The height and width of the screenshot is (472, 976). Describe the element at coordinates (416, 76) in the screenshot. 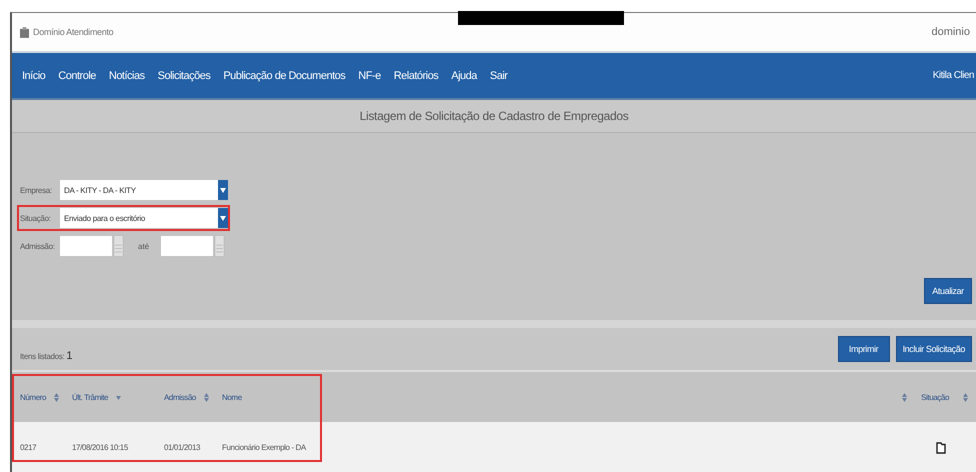

I see `nav-link: Relatórios` at that location.